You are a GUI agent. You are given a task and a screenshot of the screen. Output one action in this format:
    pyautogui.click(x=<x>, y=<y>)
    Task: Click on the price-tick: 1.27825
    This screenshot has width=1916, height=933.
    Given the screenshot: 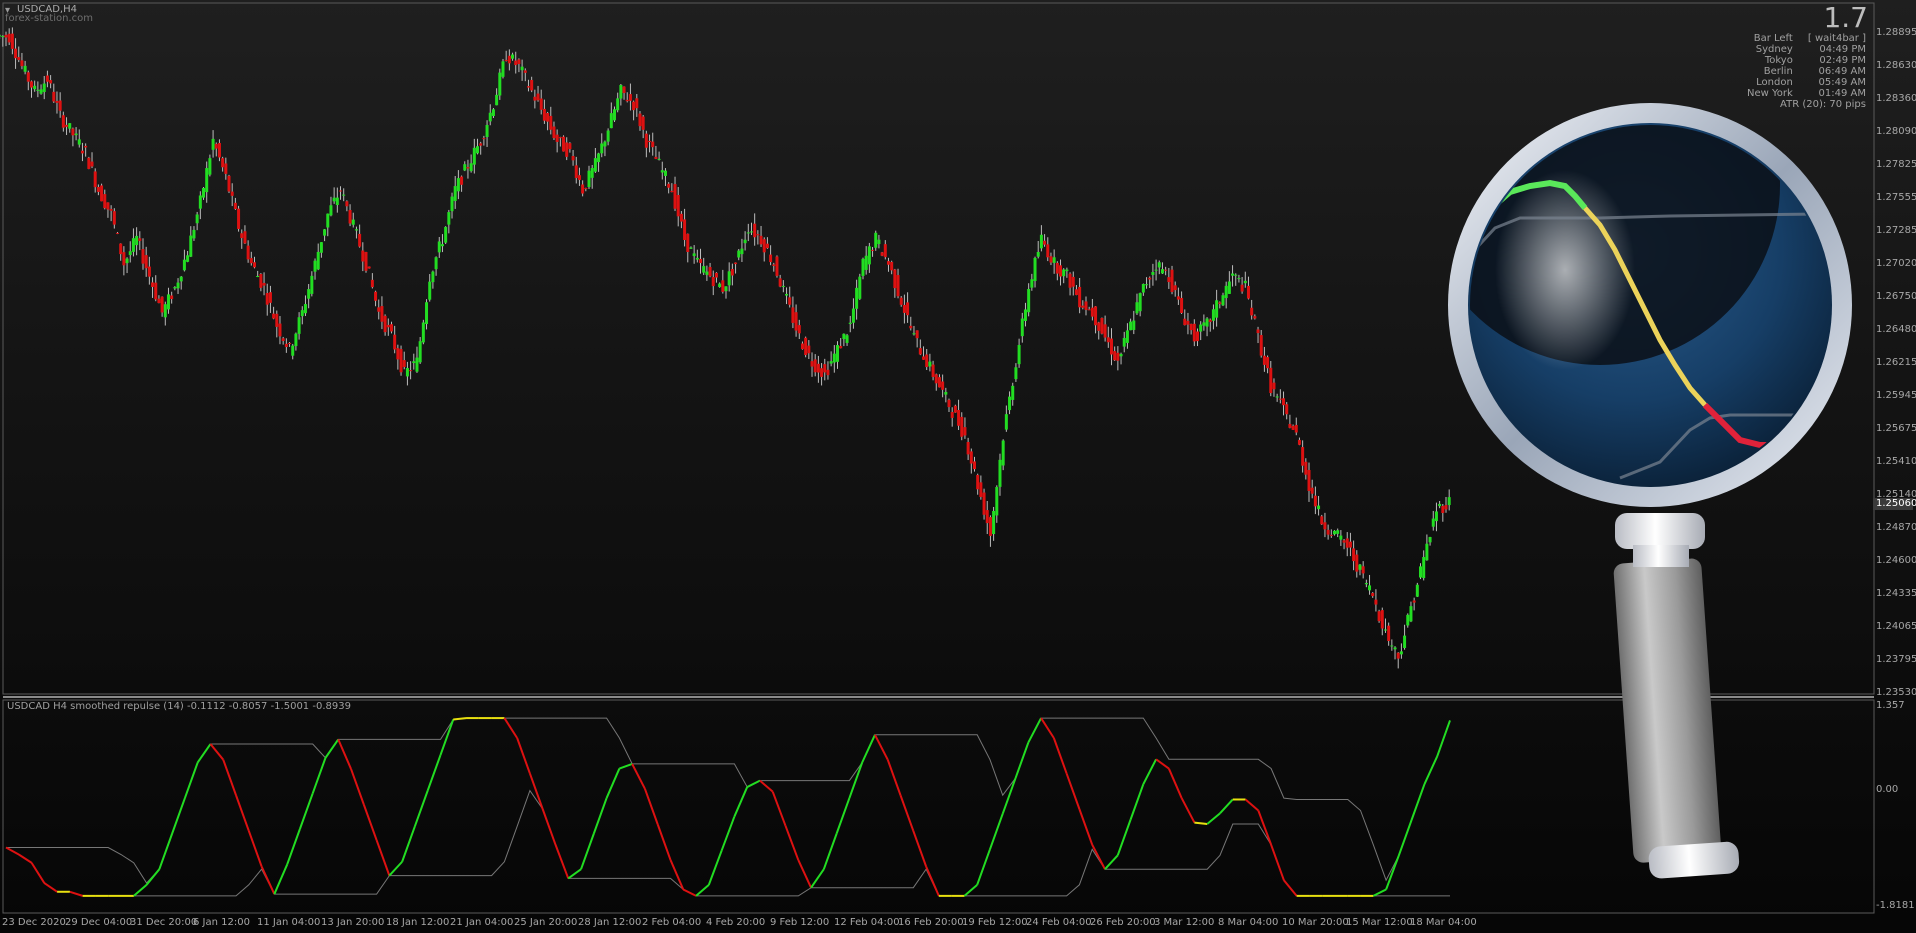 What is the action you would take?
    pyautogui.click(x=1896, y=164)
    